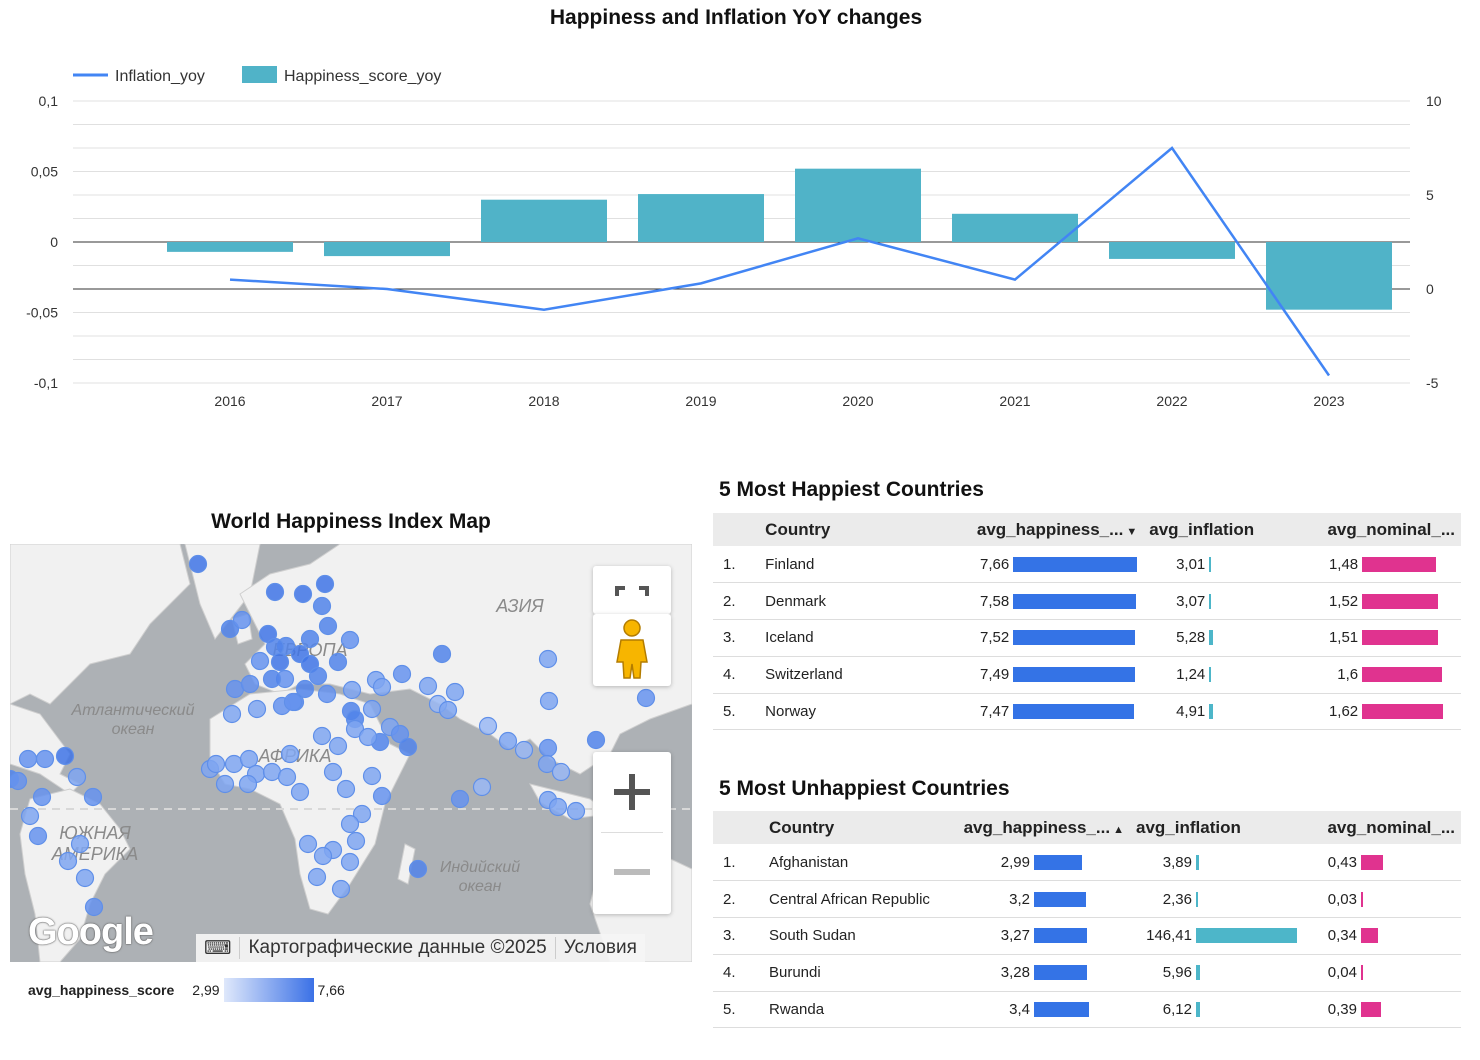 The image size is (1480, 1060). I want to click on happiness-cell: 7,58, so click(1035, 601).